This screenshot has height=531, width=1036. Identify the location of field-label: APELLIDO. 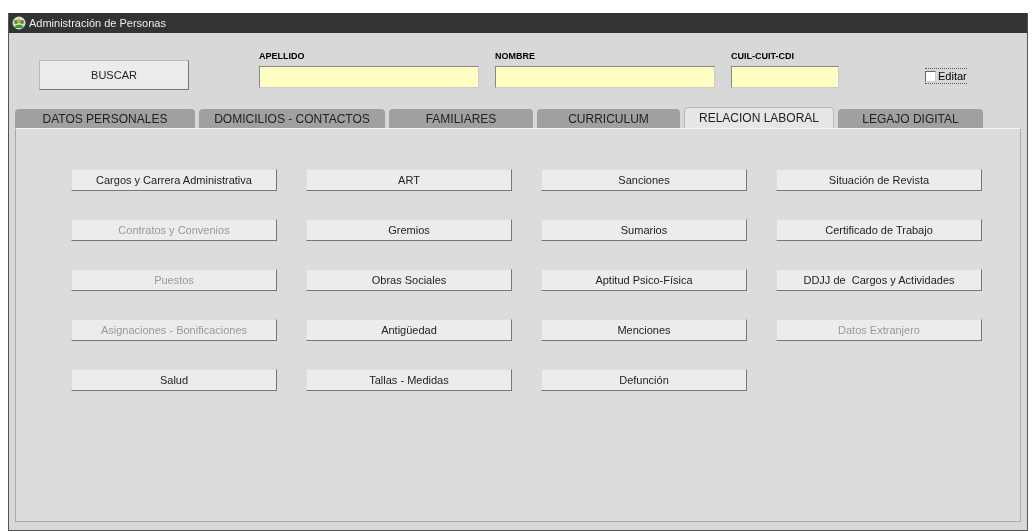
(282, 56).